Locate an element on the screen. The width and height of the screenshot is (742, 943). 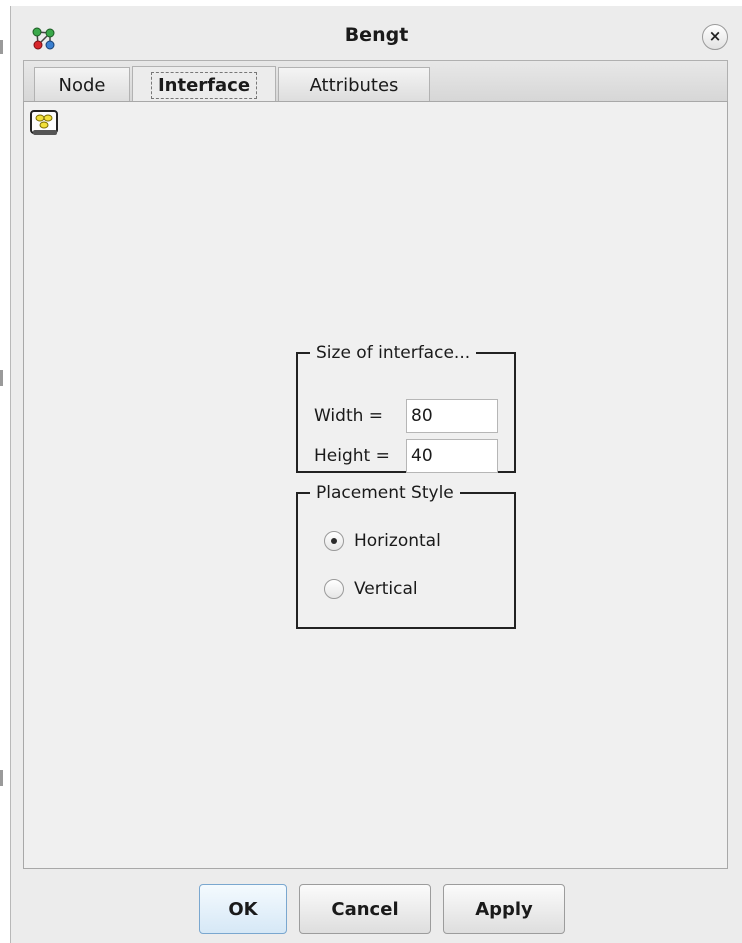
radio-horizontal-button is located at coordinates (334, 541).